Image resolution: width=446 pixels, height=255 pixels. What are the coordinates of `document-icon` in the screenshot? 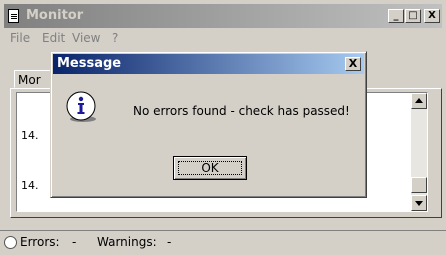 It's located at (13, 16).